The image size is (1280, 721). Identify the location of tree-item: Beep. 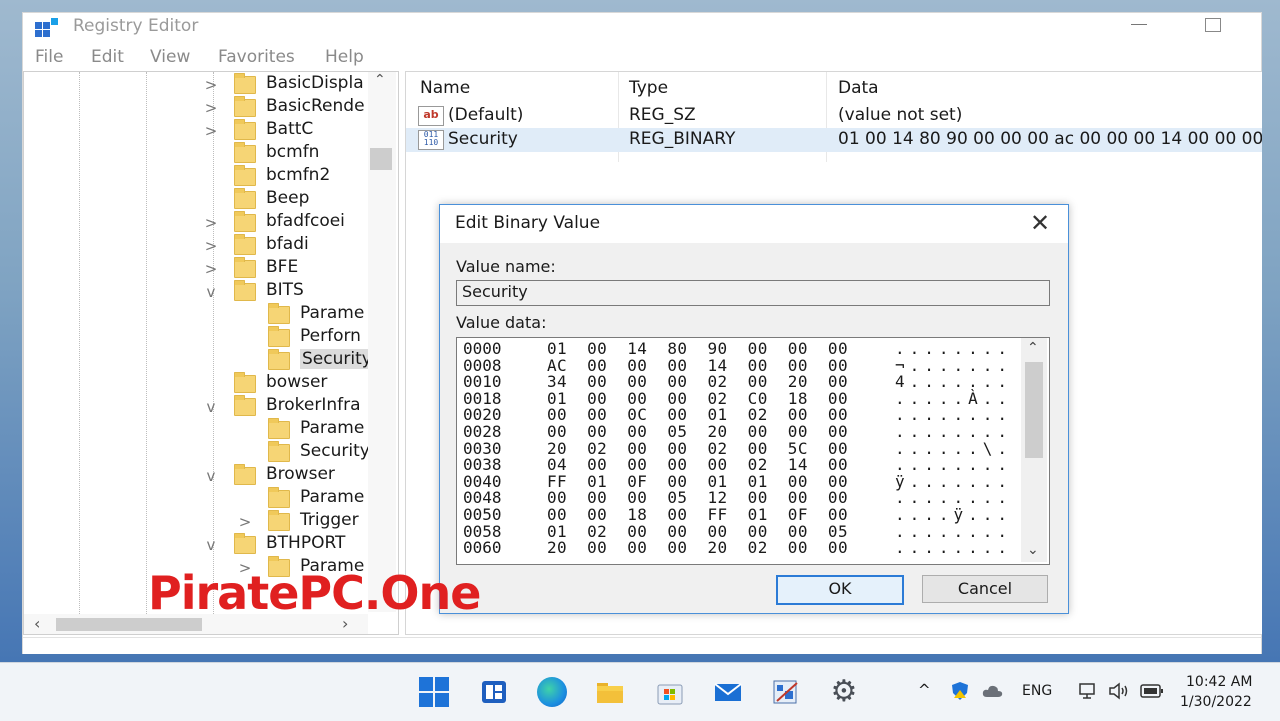
(196, 199).